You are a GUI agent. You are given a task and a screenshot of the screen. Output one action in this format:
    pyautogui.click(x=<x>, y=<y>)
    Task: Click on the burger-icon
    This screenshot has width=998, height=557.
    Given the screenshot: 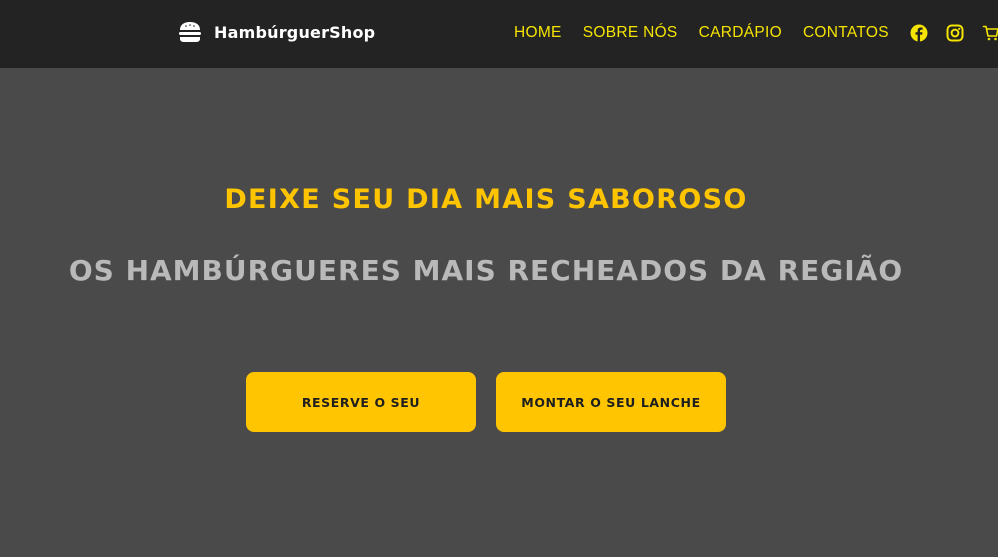 What is the action you would take?
    pyautogui.click(x=190, y=32)
    